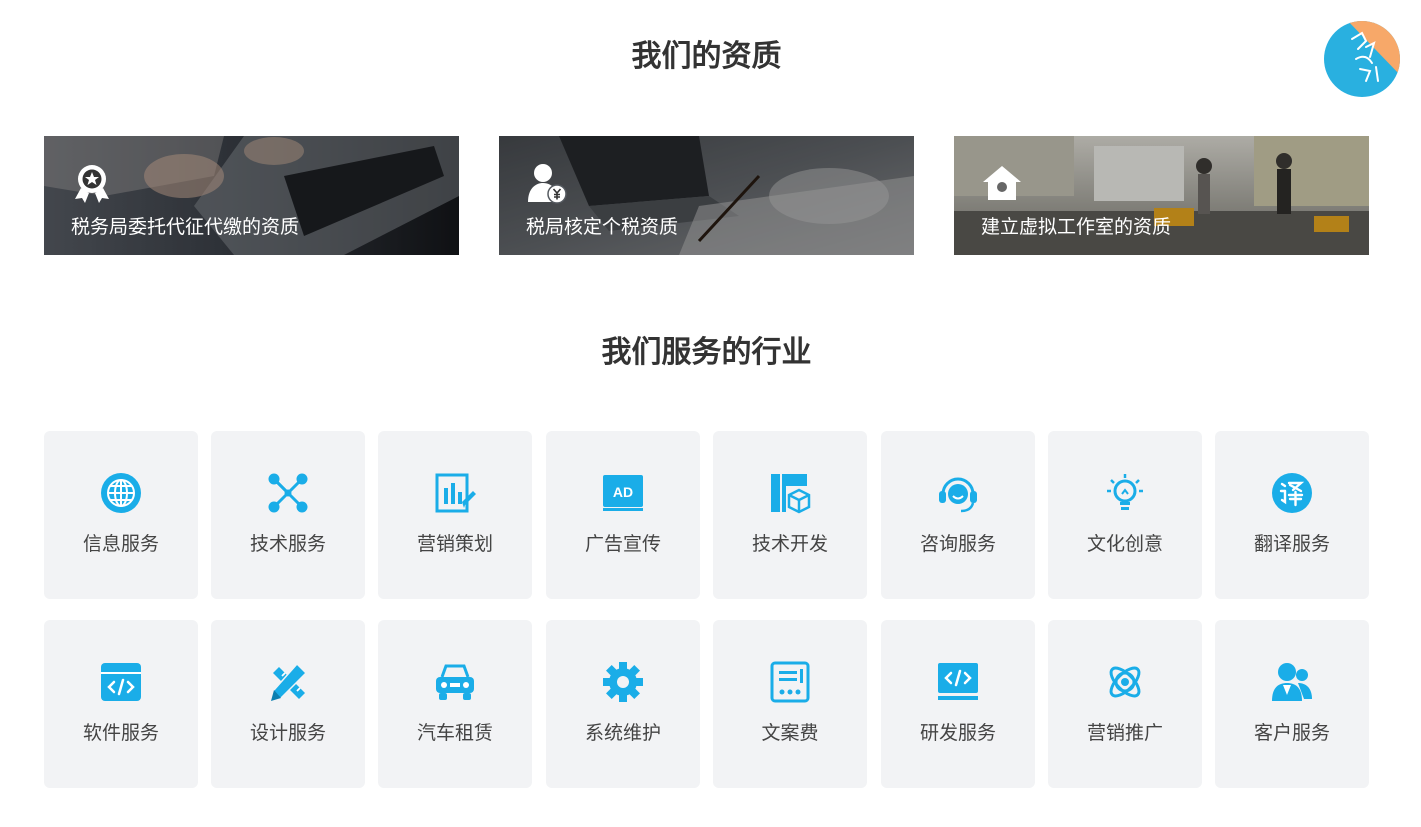 This screenshot has width=1421, height=827. I want to click on industry-label: 文案费, so click(790, 733).